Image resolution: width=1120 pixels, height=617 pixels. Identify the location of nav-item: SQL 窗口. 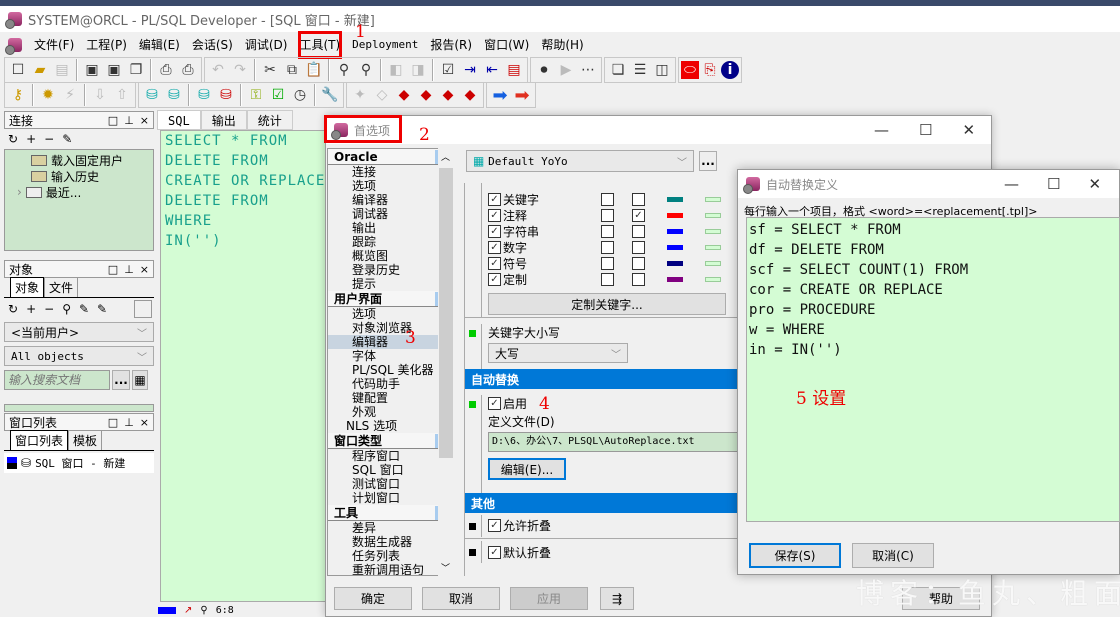
(390, 470).